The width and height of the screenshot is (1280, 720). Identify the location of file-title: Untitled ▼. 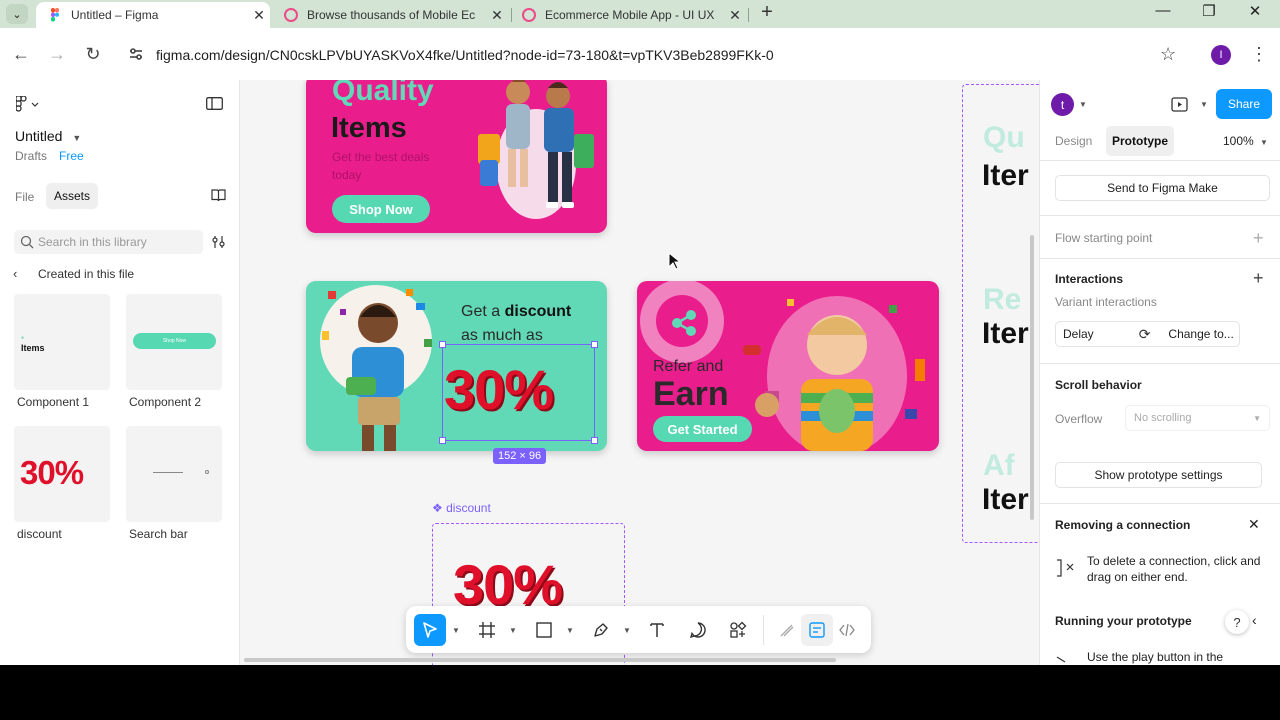
(48, 136).